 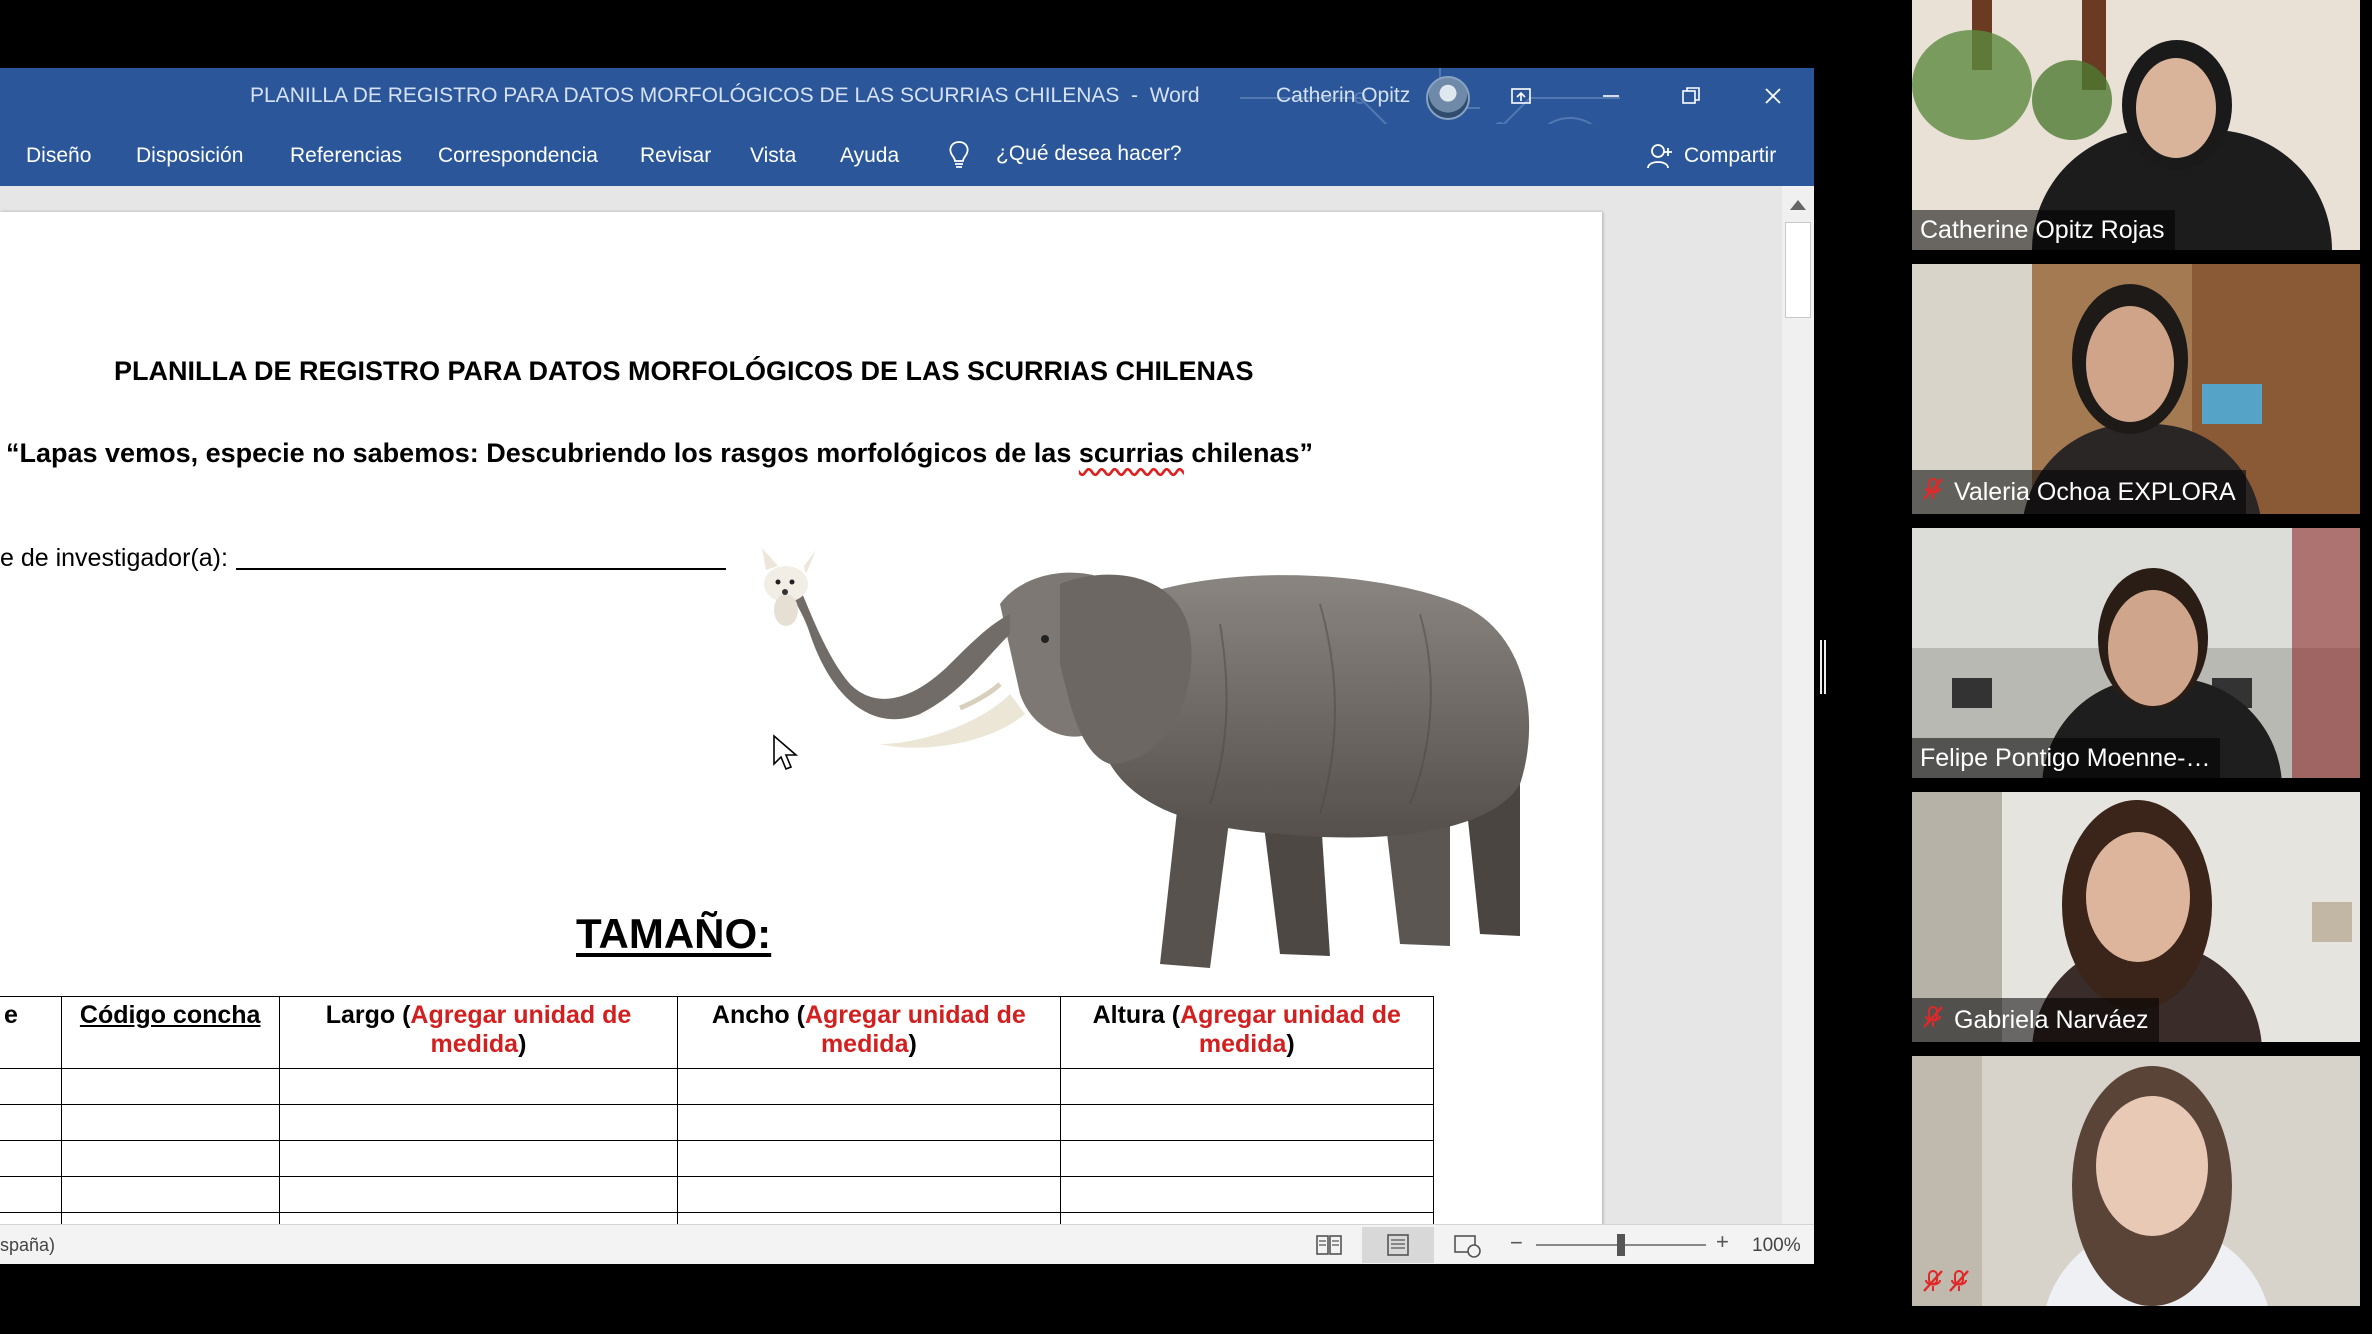 What do you see at coordinates (31, 1032) in the screenshot?
I see `table-header-cut: e` at bounding box center [31, 1032].